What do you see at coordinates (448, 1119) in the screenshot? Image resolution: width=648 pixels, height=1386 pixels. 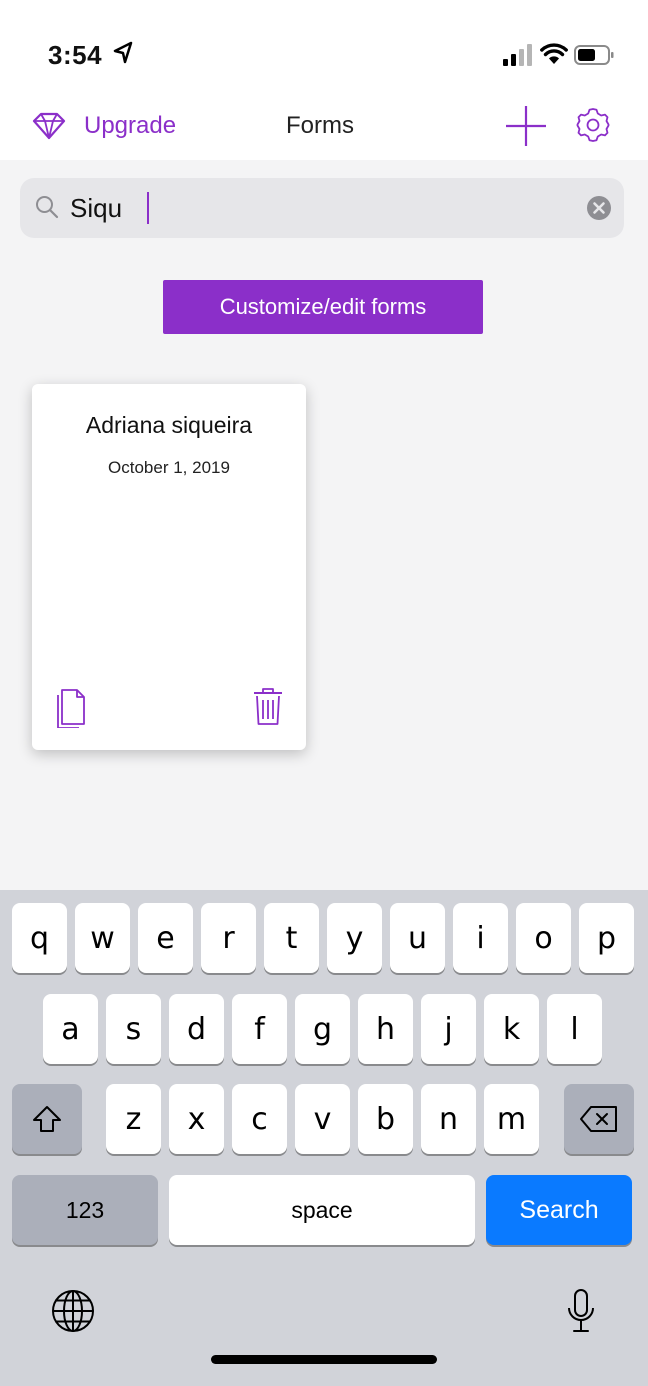 I see `key-n: n` at bounding box center [448, 1119].